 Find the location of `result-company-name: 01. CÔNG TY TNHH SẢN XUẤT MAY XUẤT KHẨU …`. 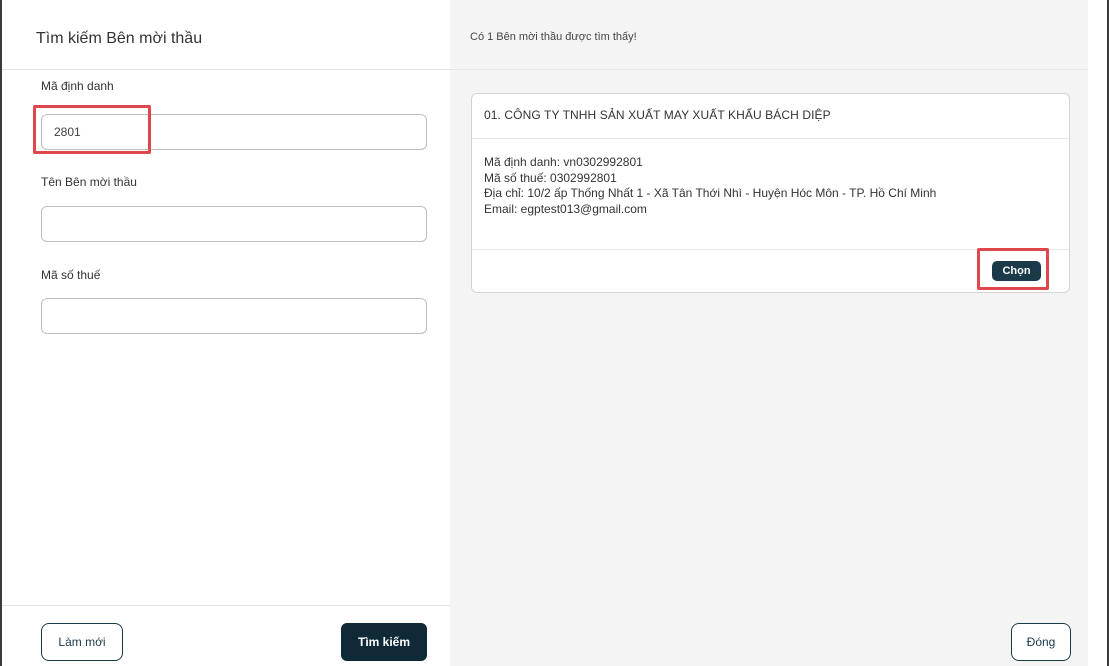

result-company-name: 01. CÔNG TY TNHH SẢN XUẤT MAY XUẤT KHẨU … is located at coordinates (657, 115).